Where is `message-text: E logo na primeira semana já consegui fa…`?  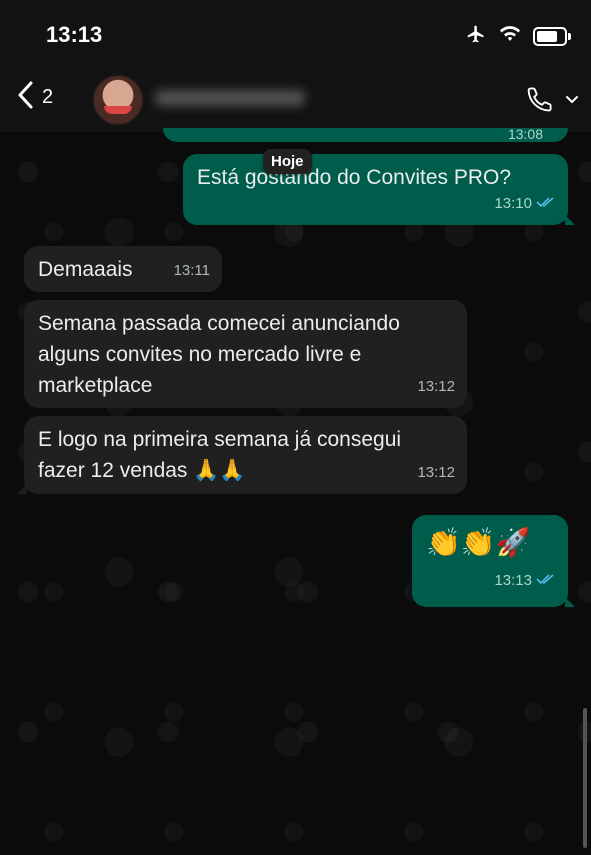 message-text: E logo na primeira semana já consegui fa… is located at coordinates (220, 455).